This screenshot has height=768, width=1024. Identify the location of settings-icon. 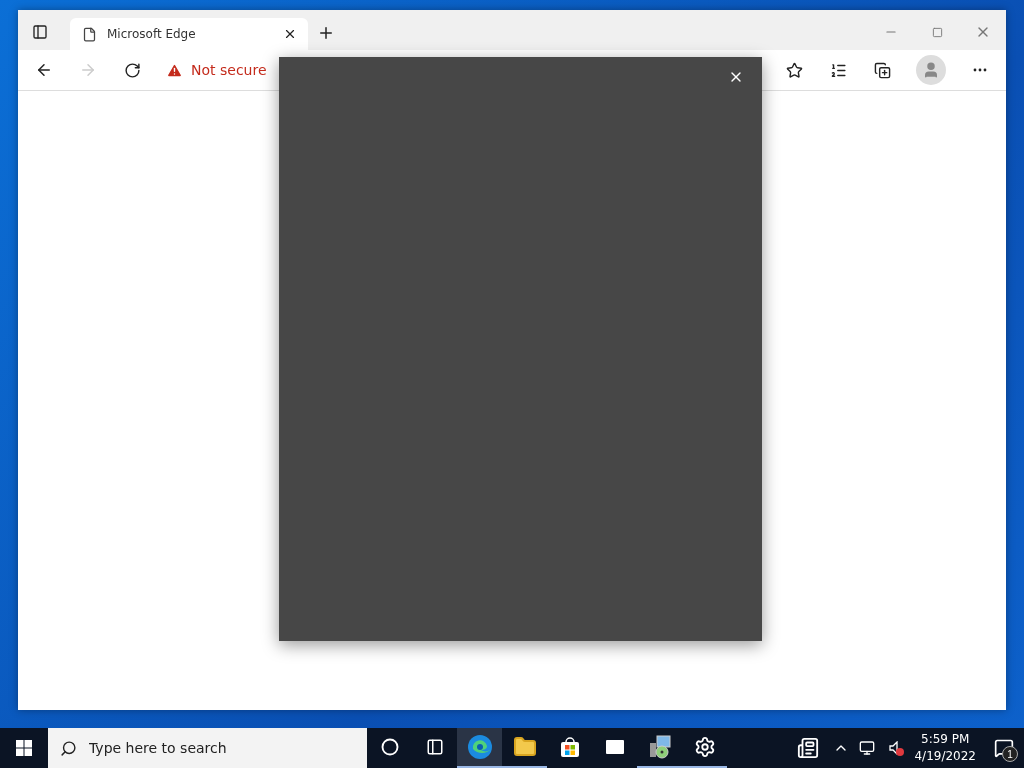
(704, 747).